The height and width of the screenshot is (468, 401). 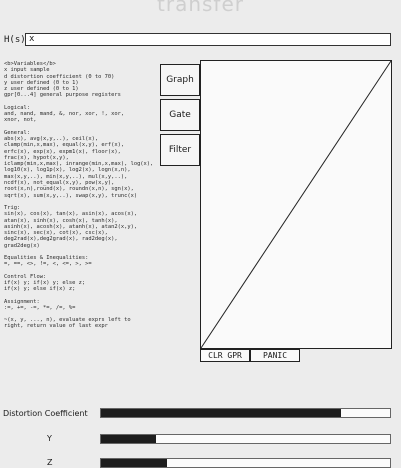 What do you see at coordinates (82, 305) in the screenshot?
I see `docs-assignment: Assignment: :=, +=, -=, *=, /=, %=` at bounding box center [82, 305].